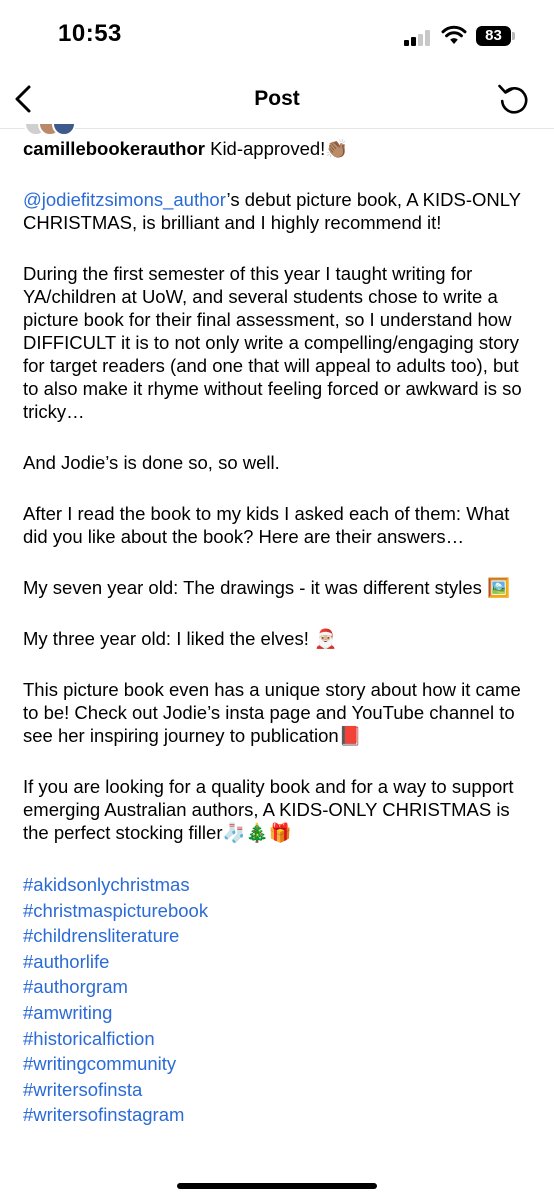 The image size is (554, 1200). I want to click on status-time: 10:53, so click(90, 33).